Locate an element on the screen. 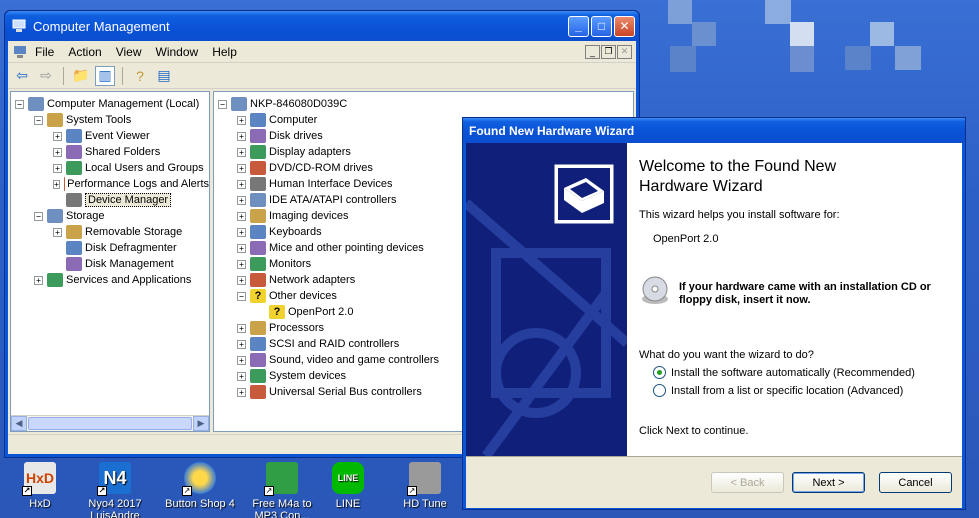  mdi-restore-button: ❐ is located at coordinates (608, 51).